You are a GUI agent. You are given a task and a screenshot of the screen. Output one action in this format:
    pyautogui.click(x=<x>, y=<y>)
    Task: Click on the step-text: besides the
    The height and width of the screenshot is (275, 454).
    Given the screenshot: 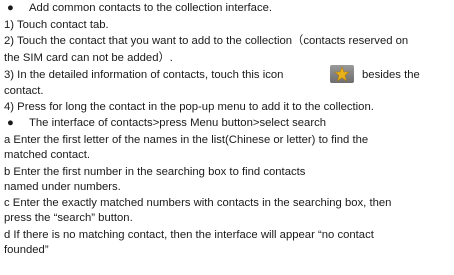 What is the action you would take?
    pyautogui.click(x=391, y=75)
    